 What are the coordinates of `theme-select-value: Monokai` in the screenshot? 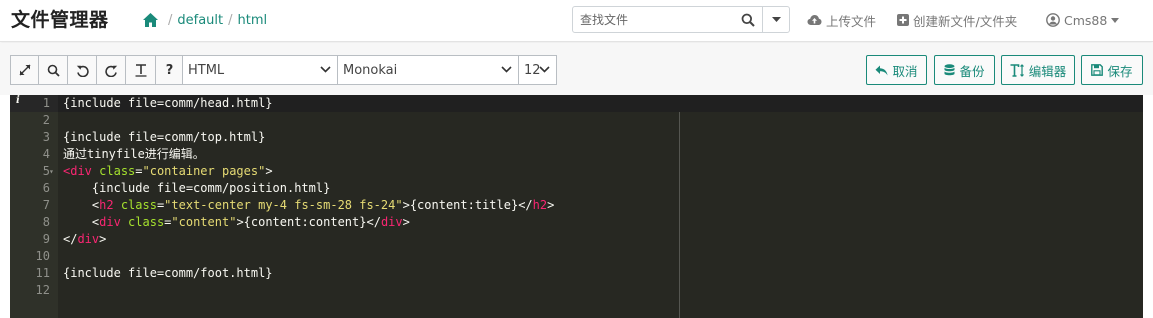 It's located at (370, 70).